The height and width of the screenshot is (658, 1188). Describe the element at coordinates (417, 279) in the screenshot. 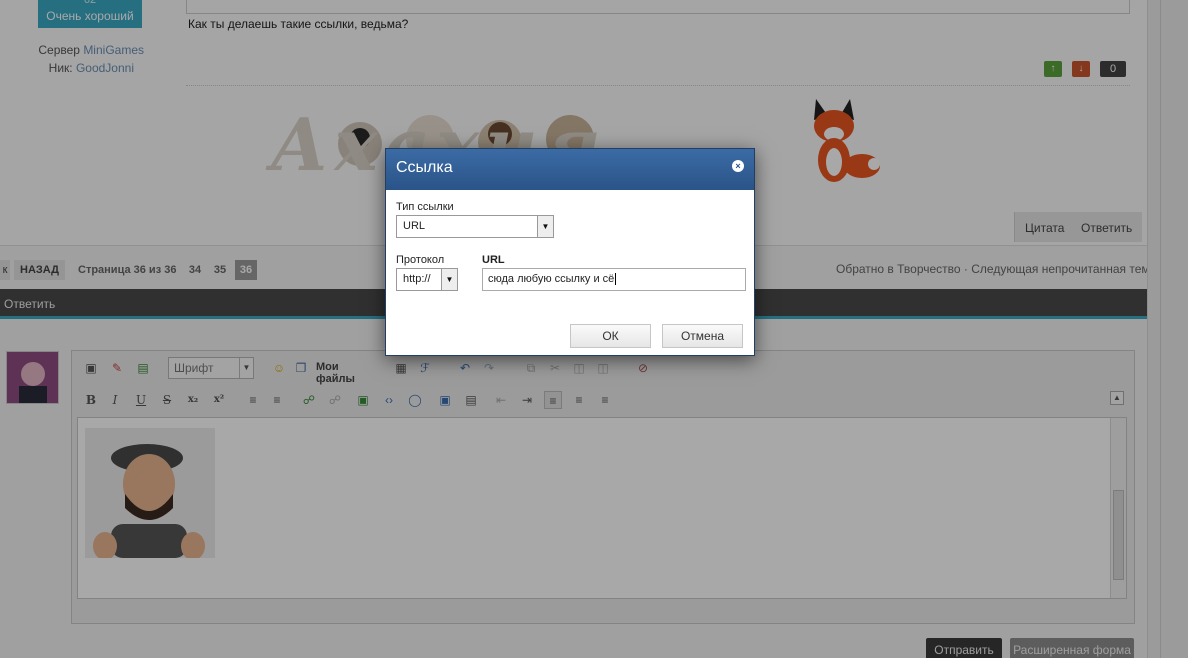

I see `protocol-value: http://` at that location.